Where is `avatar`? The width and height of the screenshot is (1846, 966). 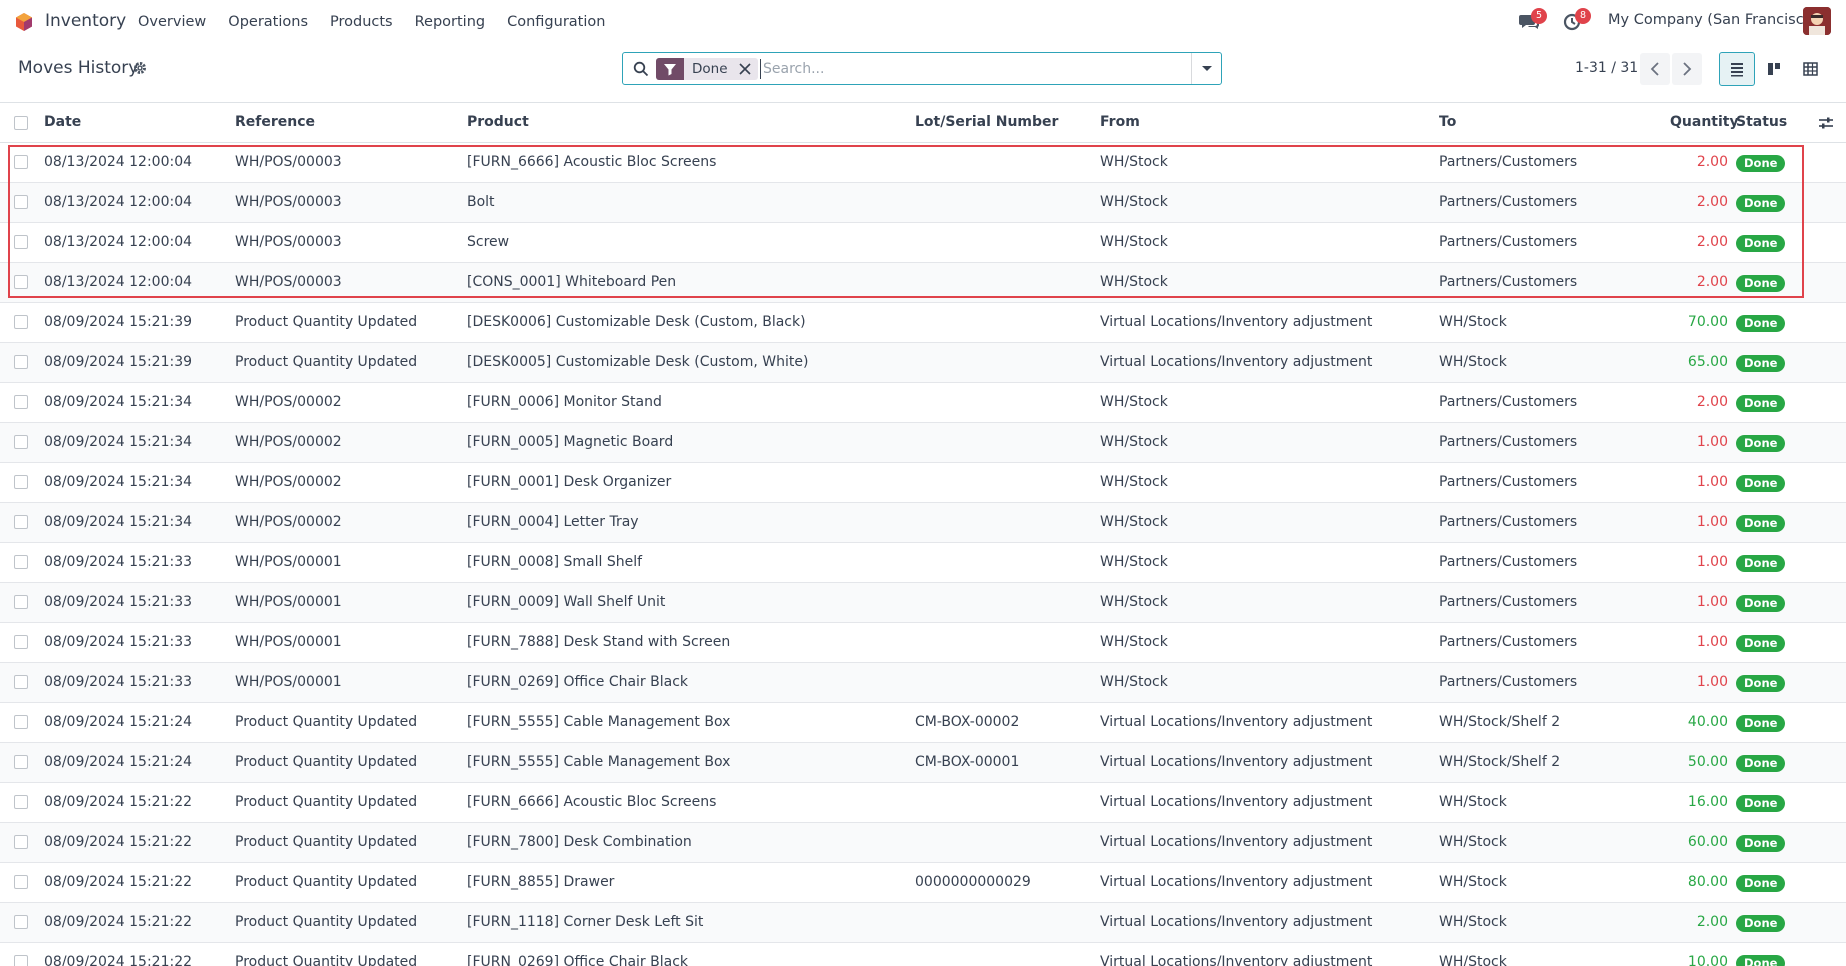
avatar is located at coordinates (1817, 21).